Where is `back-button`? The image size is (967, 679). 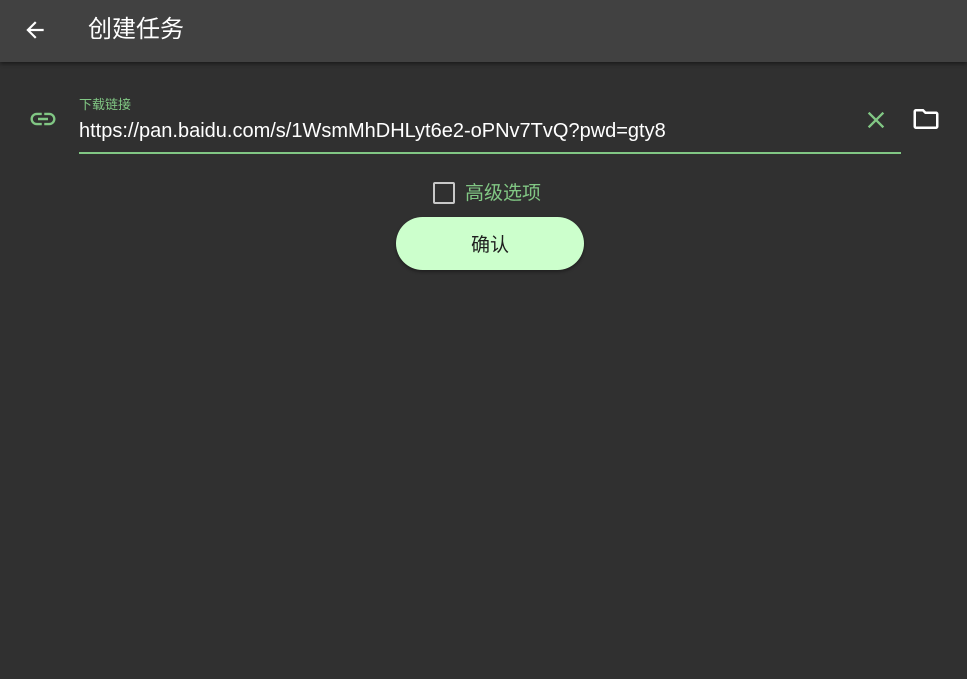 back-button is located at coordinates (35, 30).